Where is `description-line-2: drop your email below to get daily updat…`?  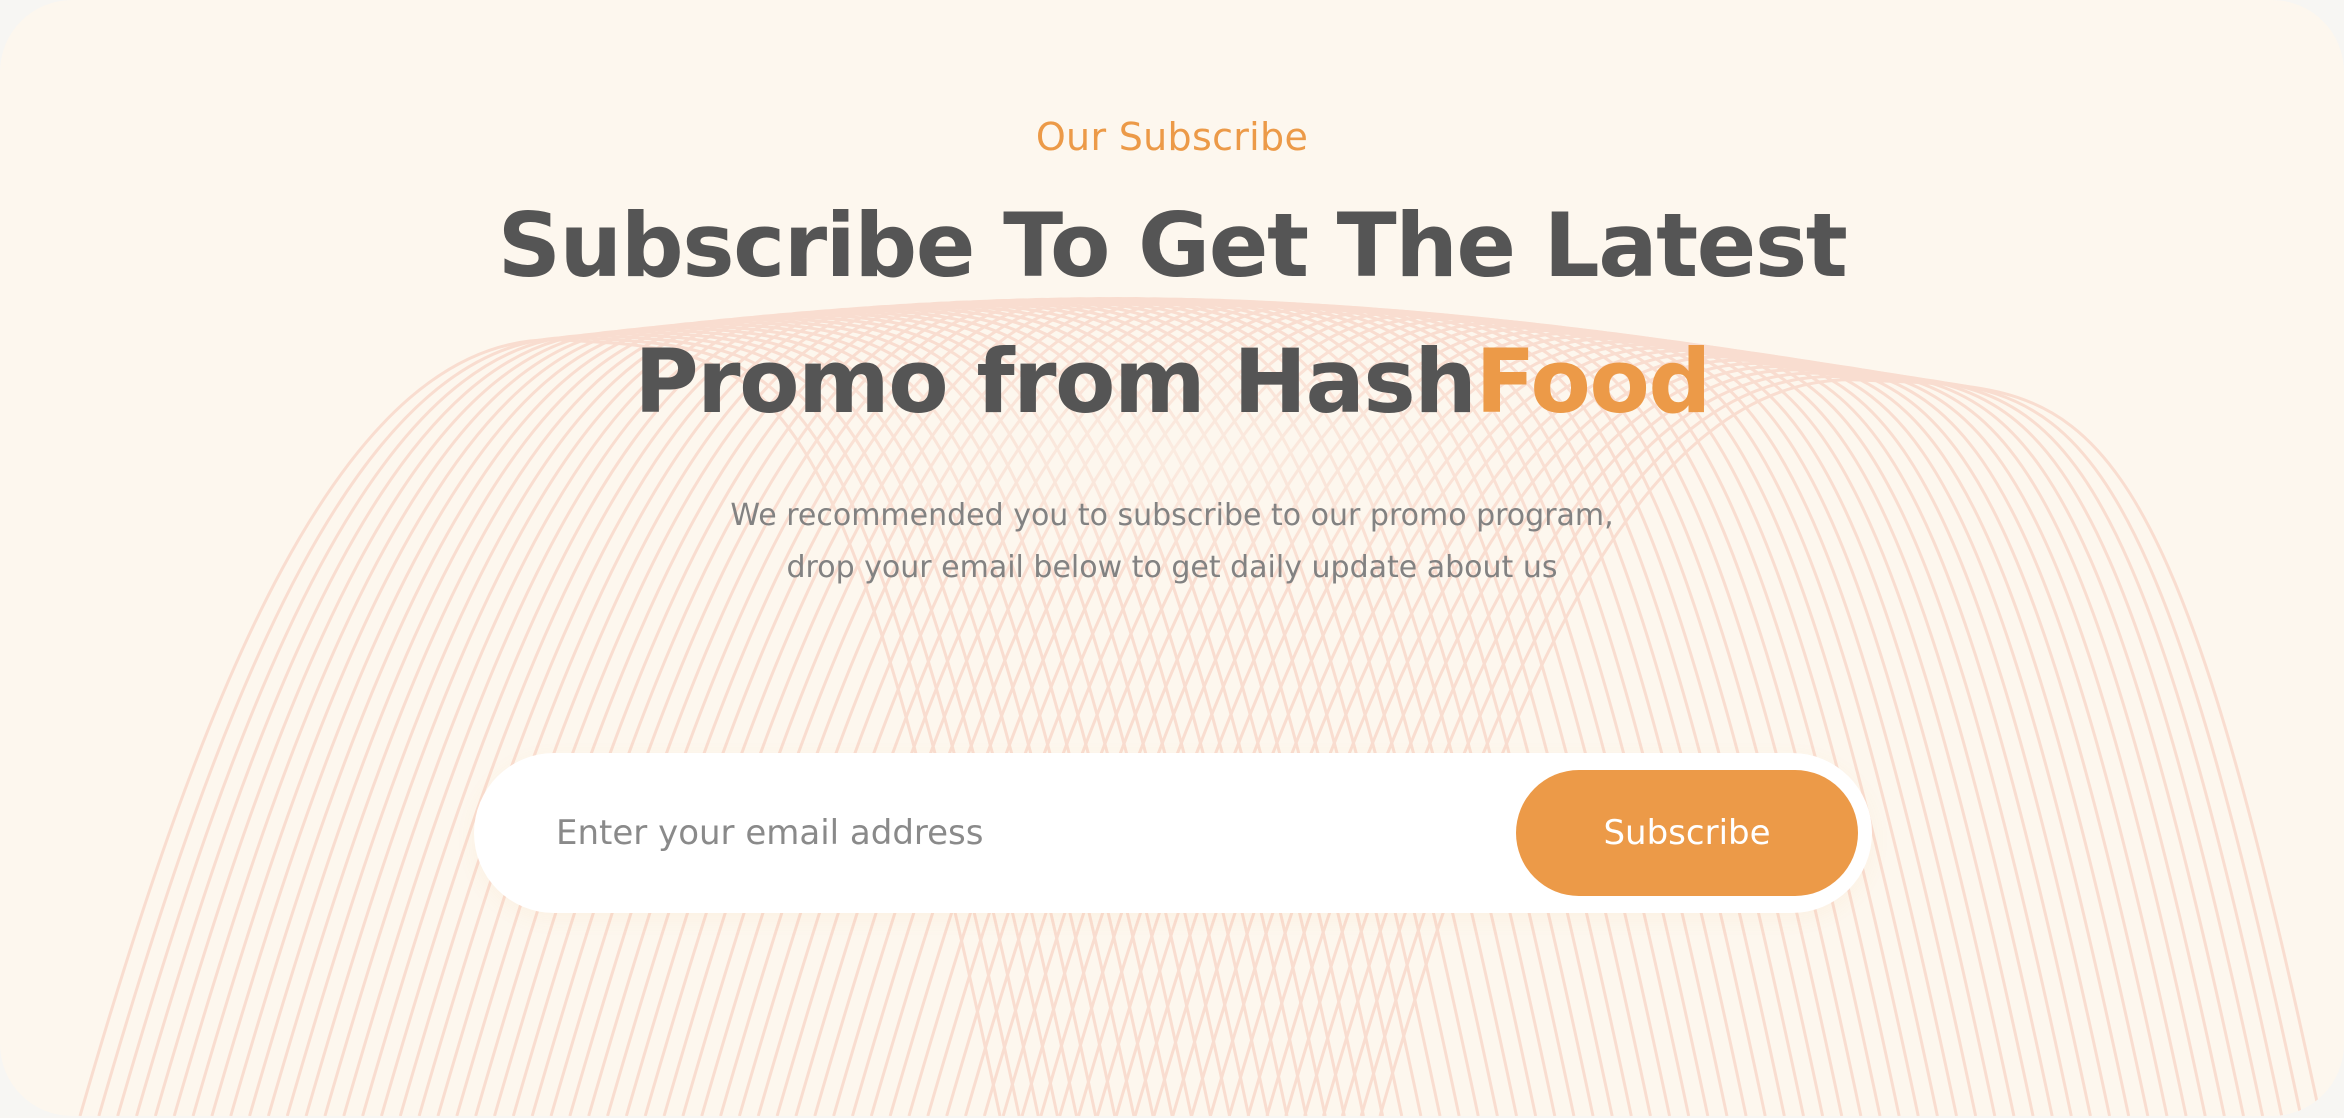
description-line-2: drop your email below to get daily updat… is located at coordinates (1172, 567).